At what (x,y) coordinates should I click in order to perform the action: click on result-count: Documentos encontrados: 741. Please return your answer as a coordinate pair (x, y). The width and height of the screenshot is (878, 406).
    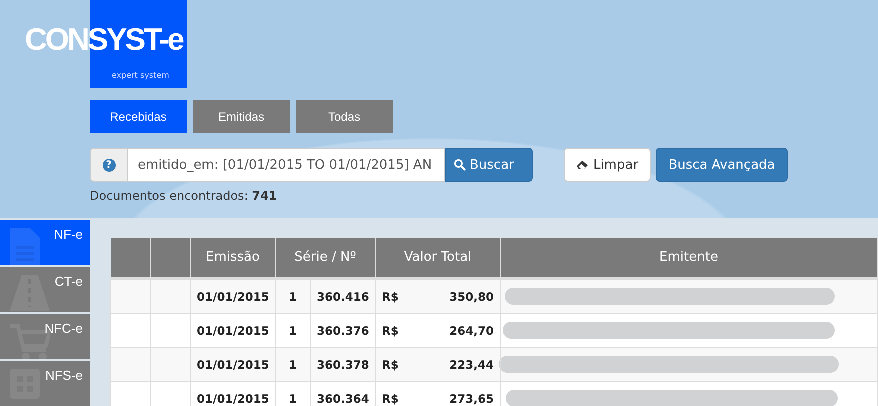
    Looking at the image, I should click on (184, 196).